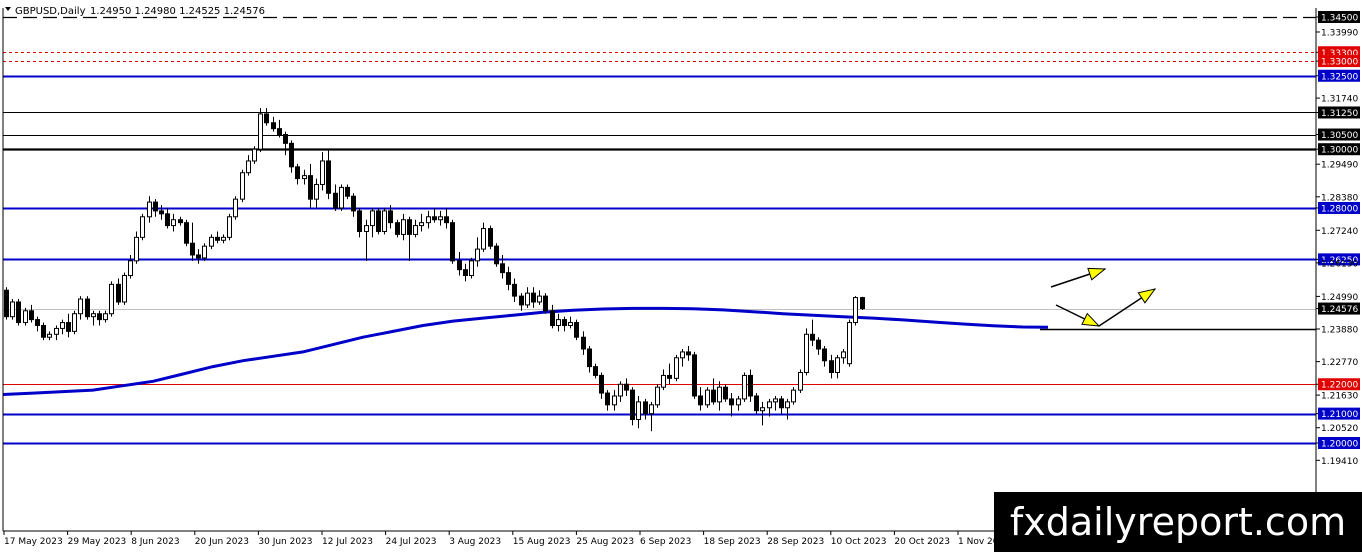  I want to click on price-label: 1.30500, so click(1339, 136).